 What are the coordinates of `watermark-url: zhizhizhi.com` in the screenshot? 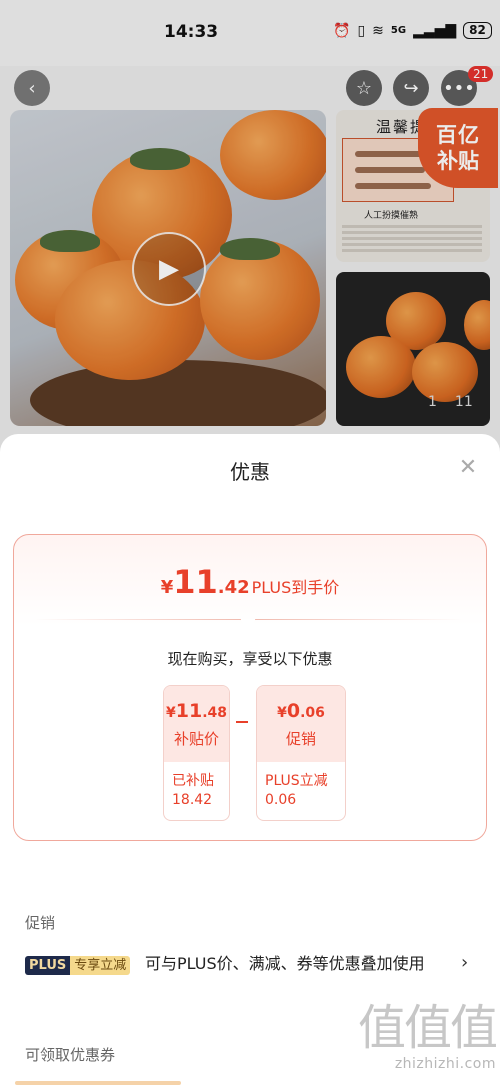 It's located at (445, 1064).